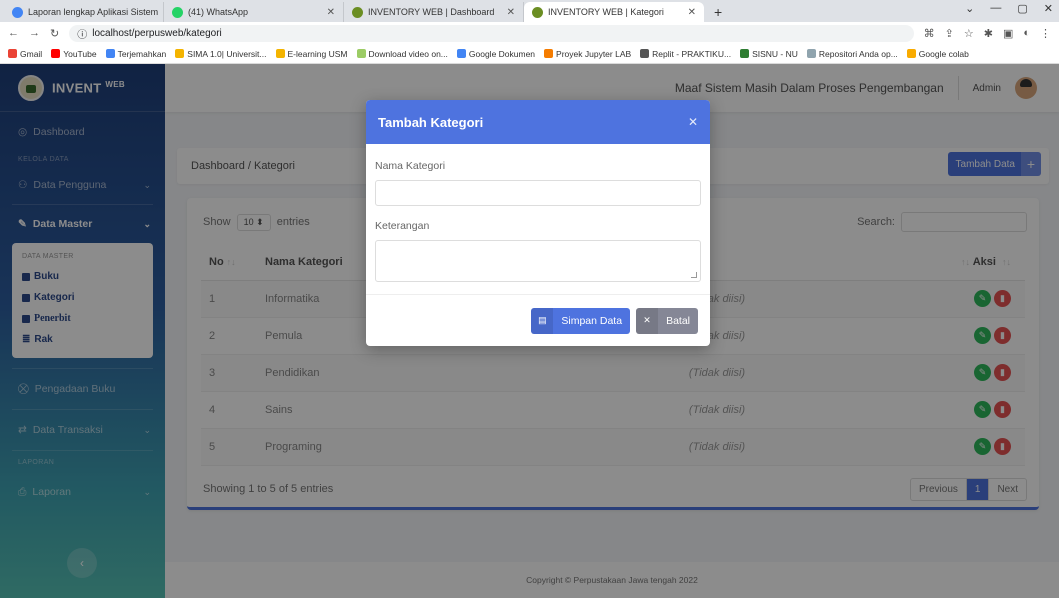 The image size is (1059, 598). I want to click on translate-icon: ⌘, so click(929, 33).